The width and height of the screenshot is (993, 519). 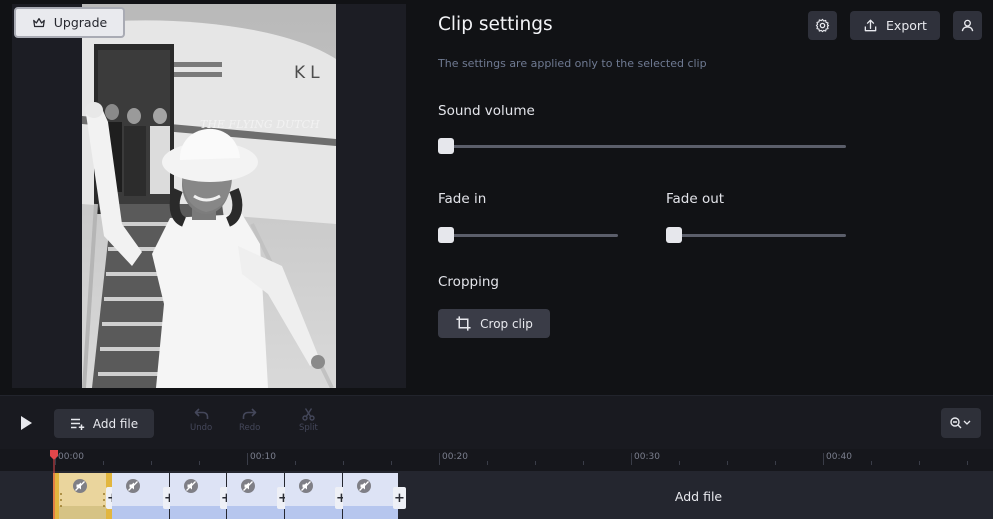 I want to click on ruler-label: 00:00, so click(x=71, y=457).